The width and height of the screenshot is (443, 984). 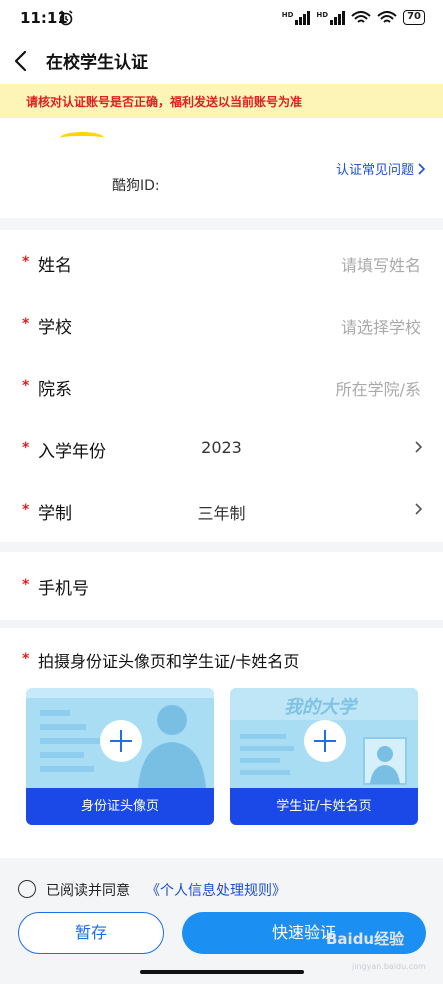 I want to click on notice-banner: 请核对认证账号是否正确，福利发送以当前账号为准, so click(x=221, y=101).